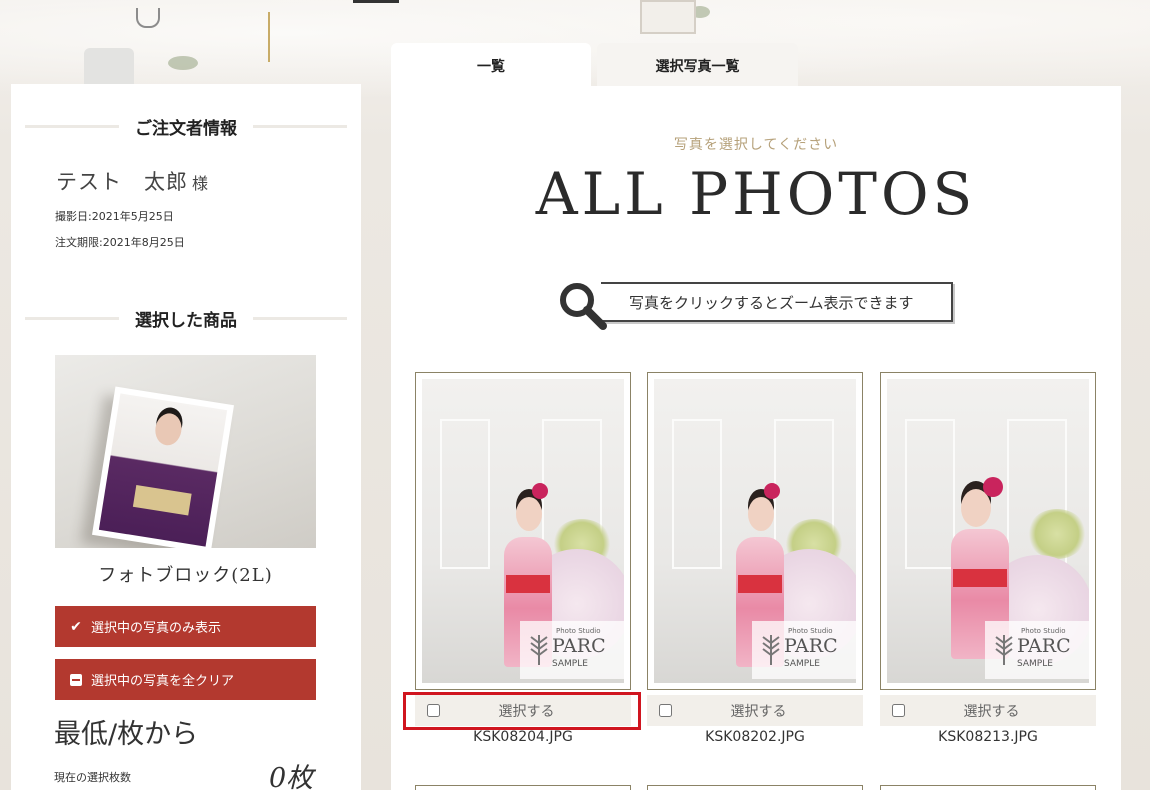 The height and width of the screenshot is (790, 1150). I want to click on customer-honorific: 様, so click(201, 183).